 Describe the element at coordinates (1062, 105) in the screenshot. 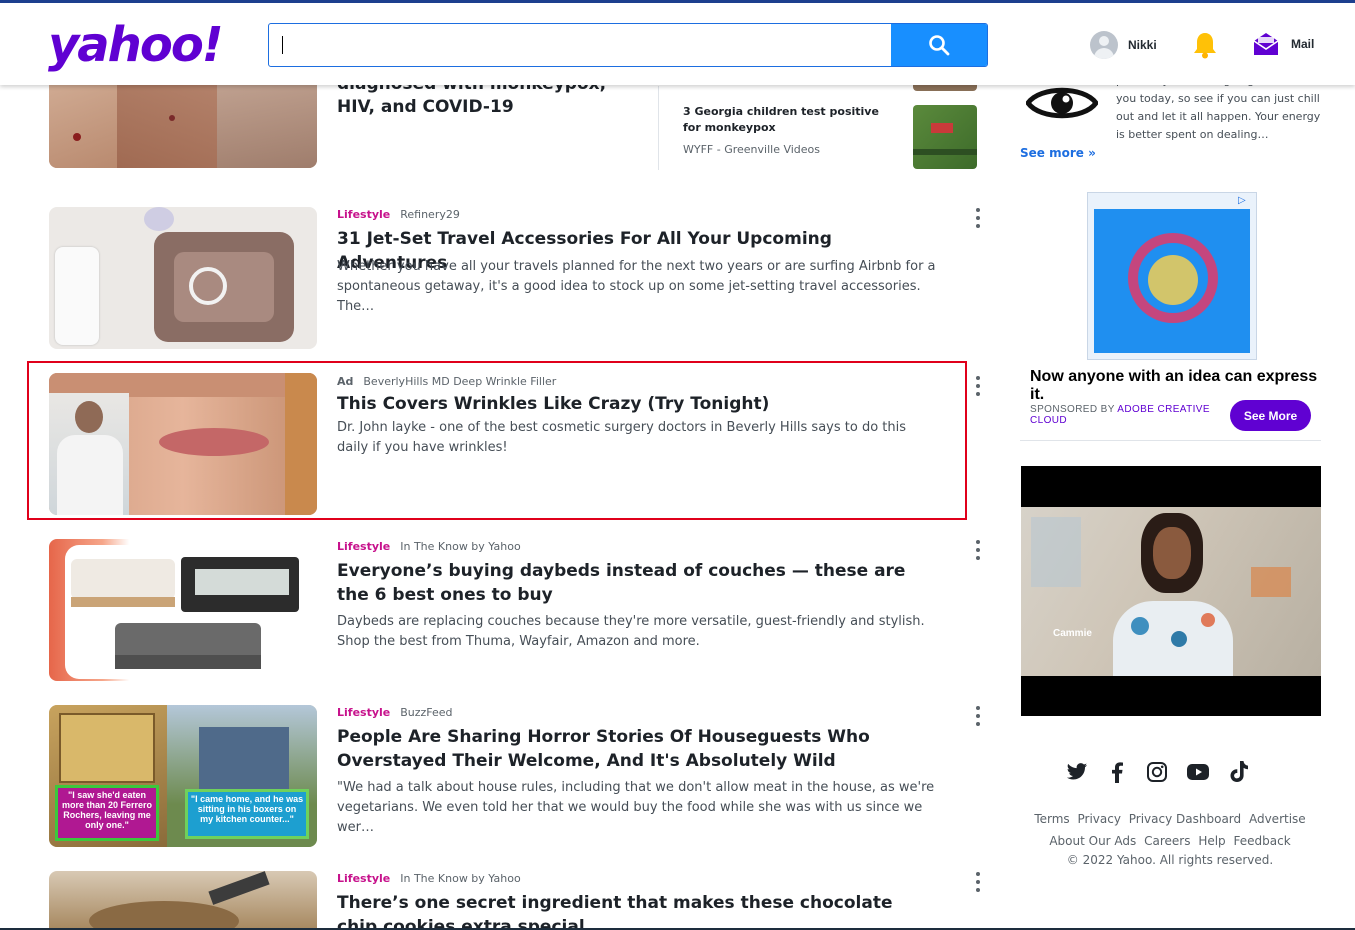

I see `horoscope-eye-icon` at that location.